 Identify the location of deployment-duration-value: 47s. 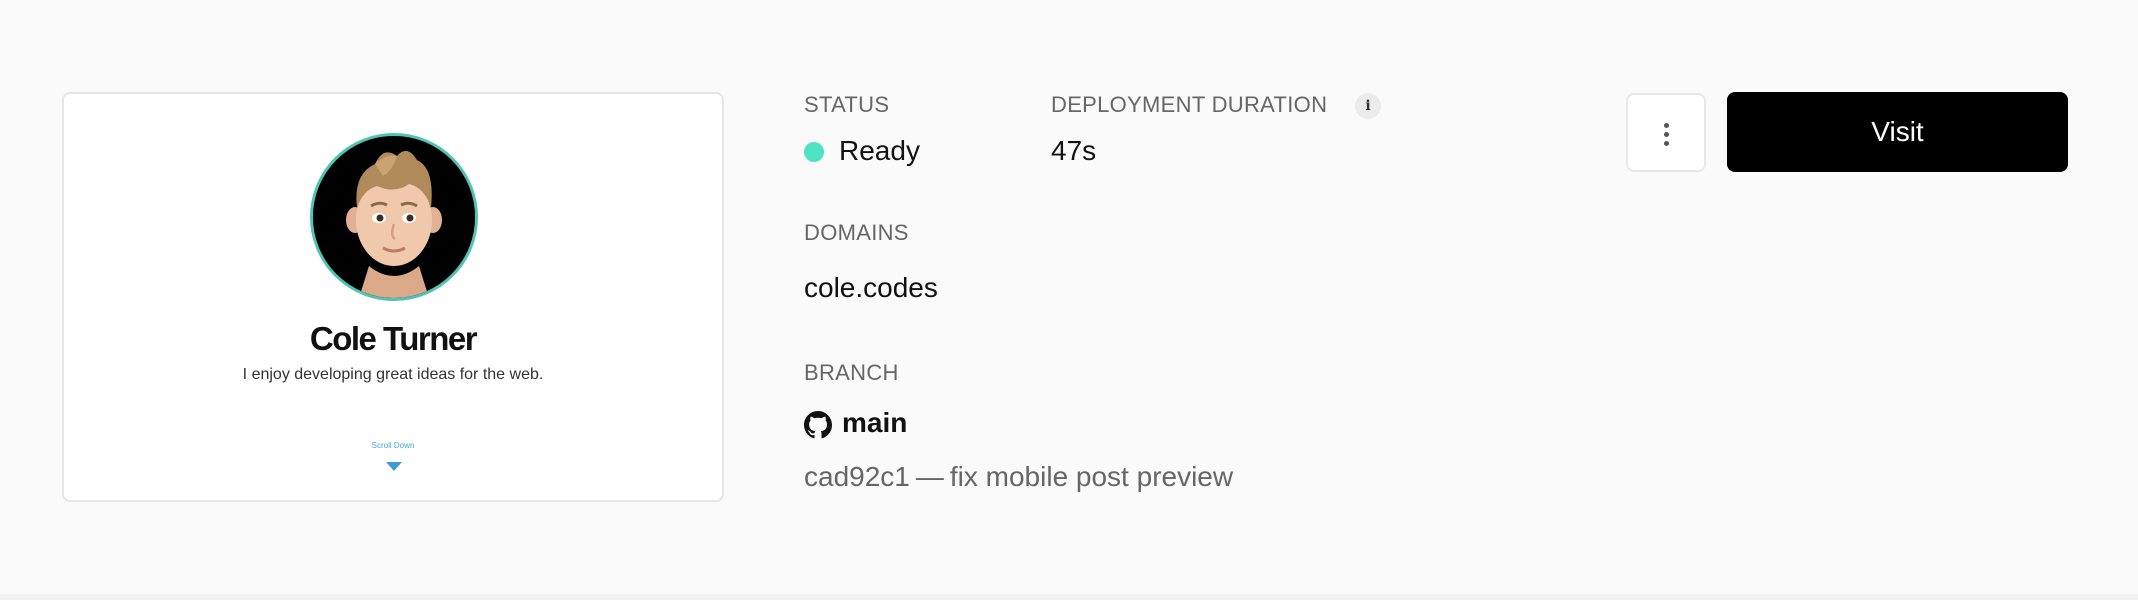
(1074, 150).